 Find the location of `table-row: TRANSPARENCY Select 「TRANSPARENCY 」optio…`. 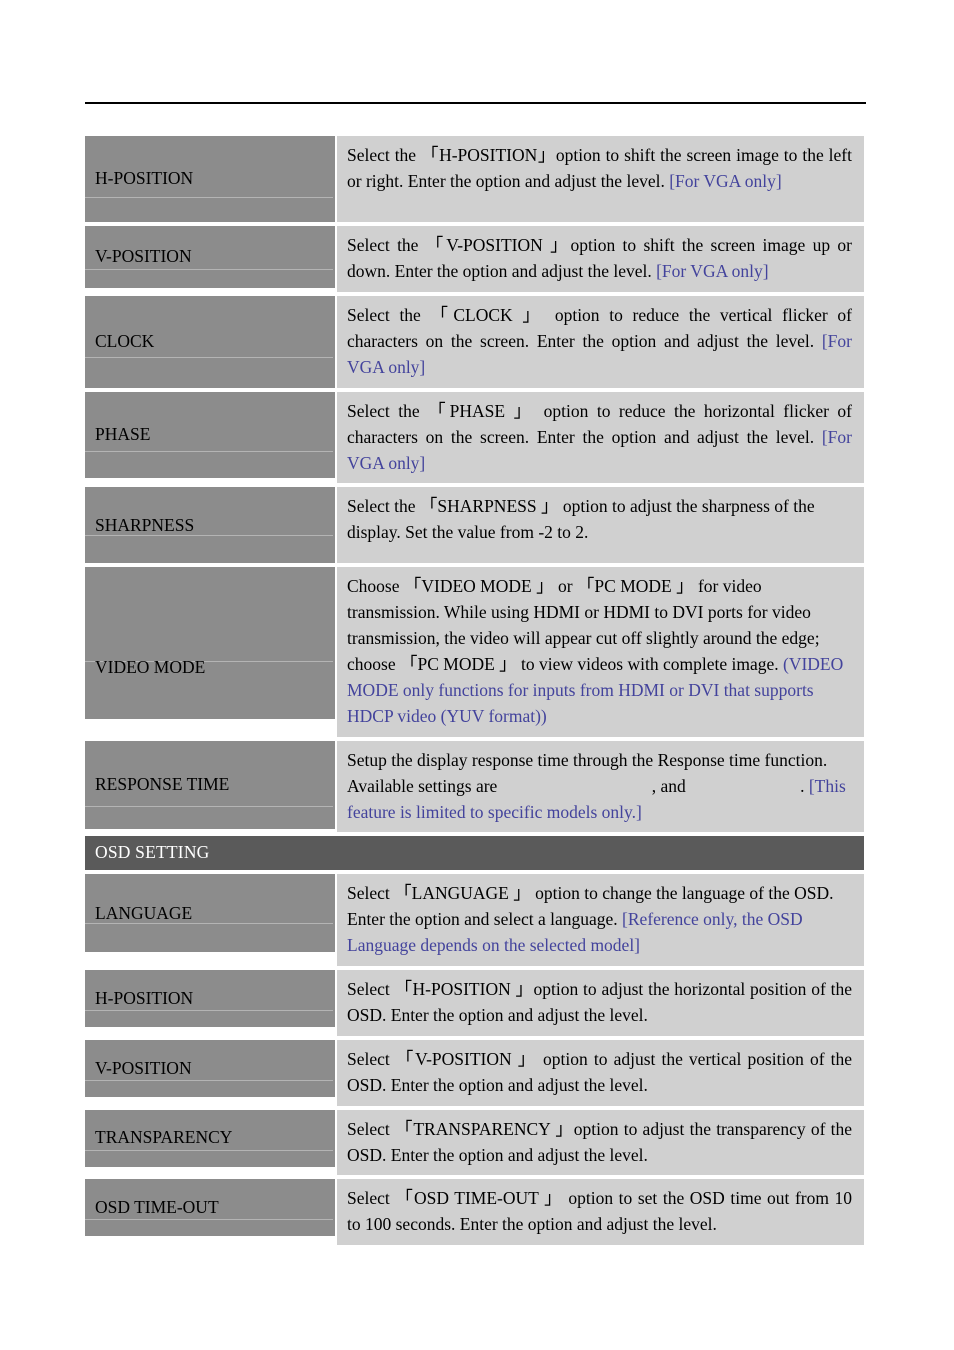

table-row: TRANSPARENCY Select 「TRANSPARENCY 」optio… is located at coordinates (474, 1142).